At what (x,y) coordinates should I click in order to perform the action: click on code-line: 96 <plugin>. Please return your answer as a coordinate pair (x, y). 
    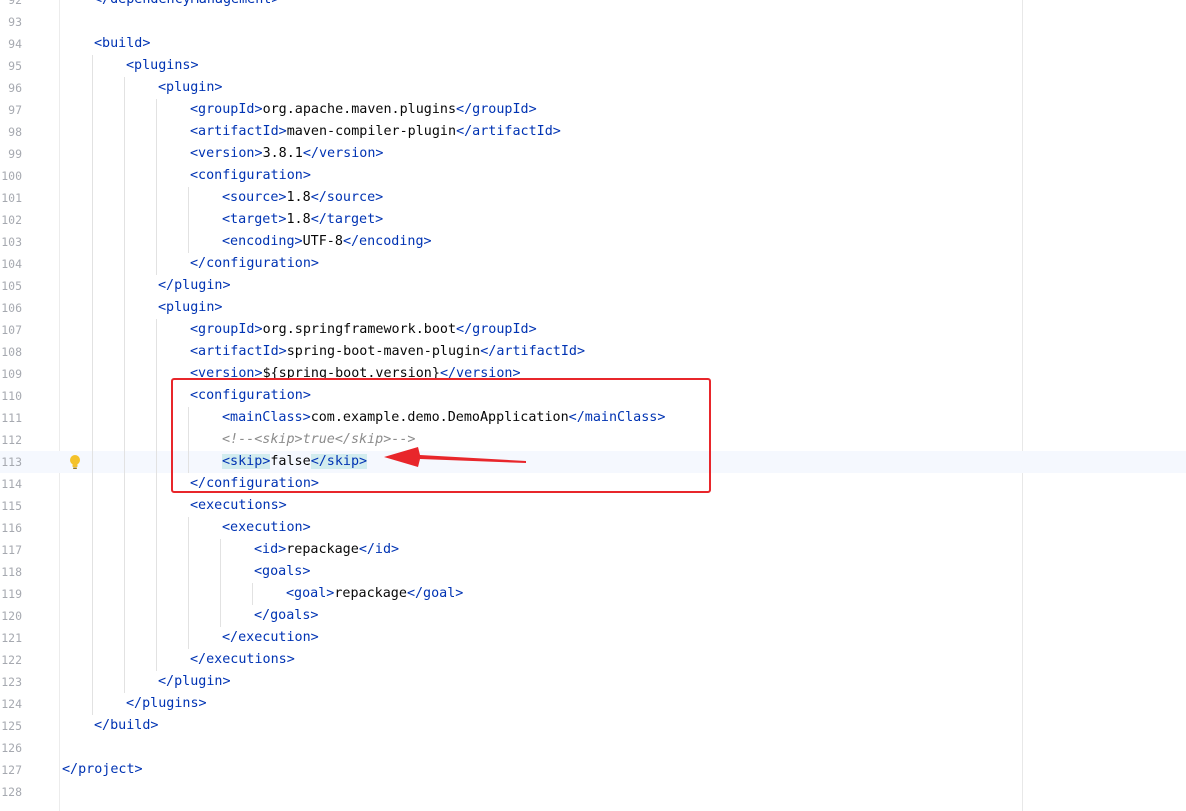
    Looking at the image, I should click on (593, 88).